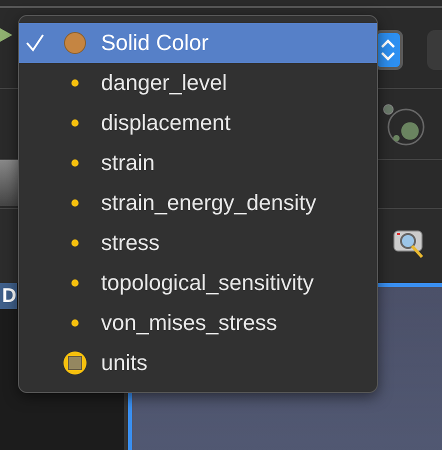 The image size is (442, 450). Describe the element at coordinates (9, 183) in the screenshot. I see `thumbnail-panel` at that location.